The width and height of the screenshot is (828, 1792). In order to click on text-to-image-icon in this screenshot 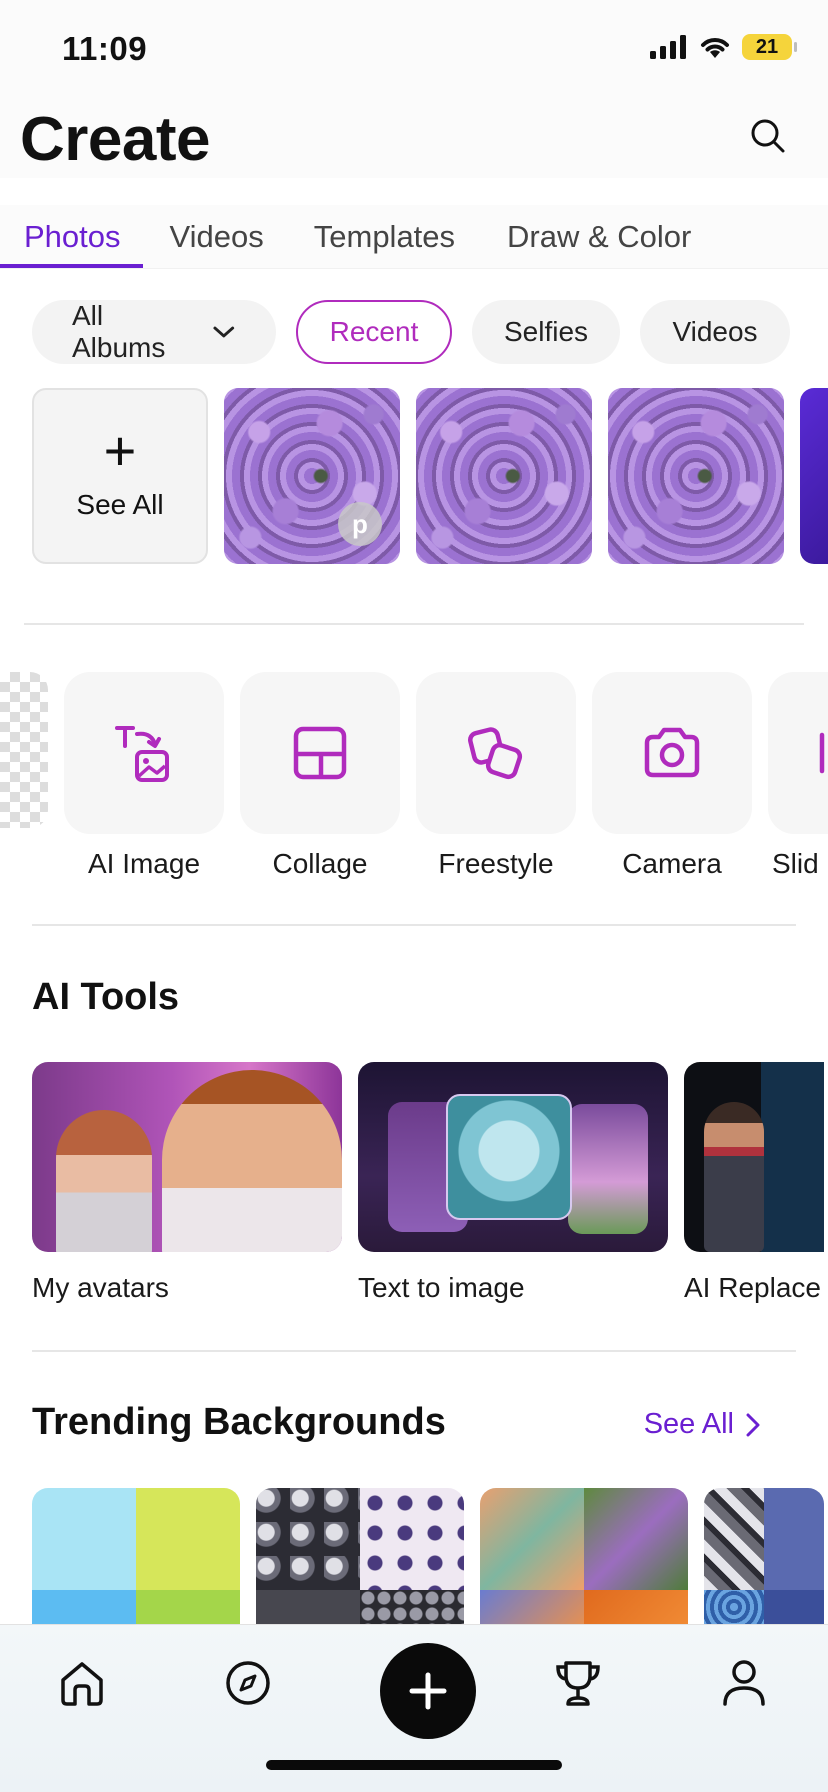, I will do `click(142, 754)`.